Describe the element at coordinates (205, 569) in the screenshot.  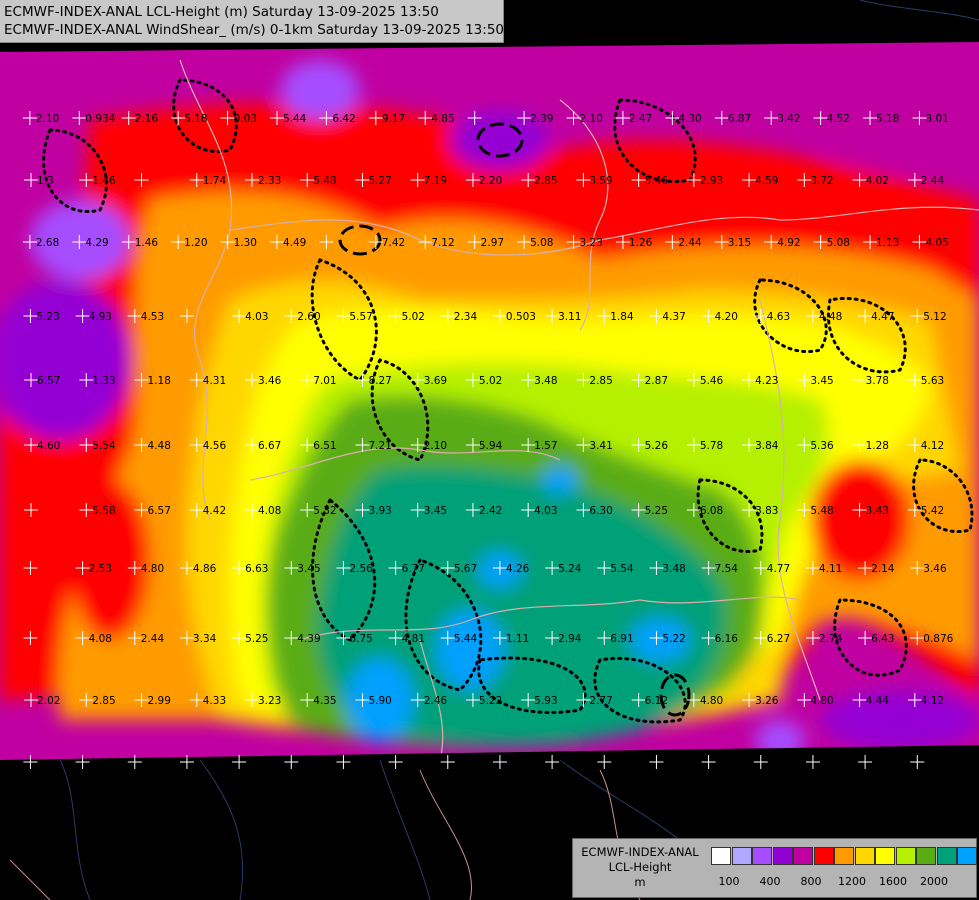
I see `grid-value-label: 4.86` at that location.